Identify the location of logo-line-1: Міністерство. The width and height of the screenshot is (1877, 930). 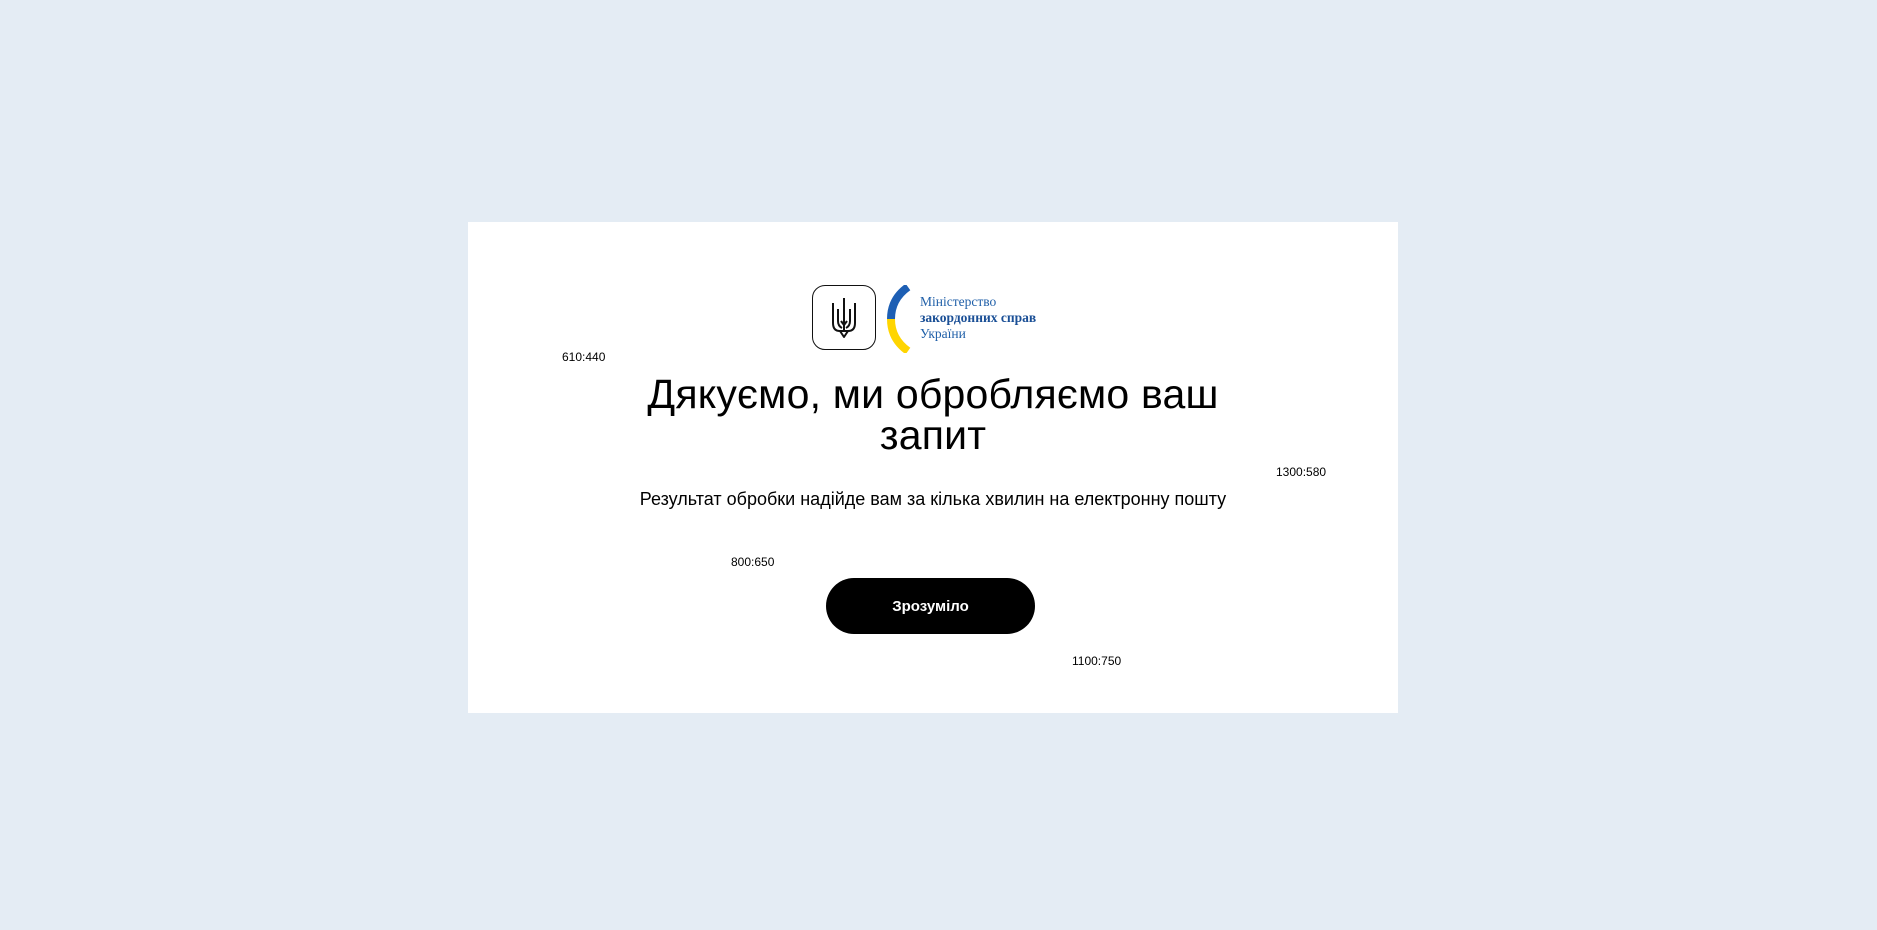
(958, 301).